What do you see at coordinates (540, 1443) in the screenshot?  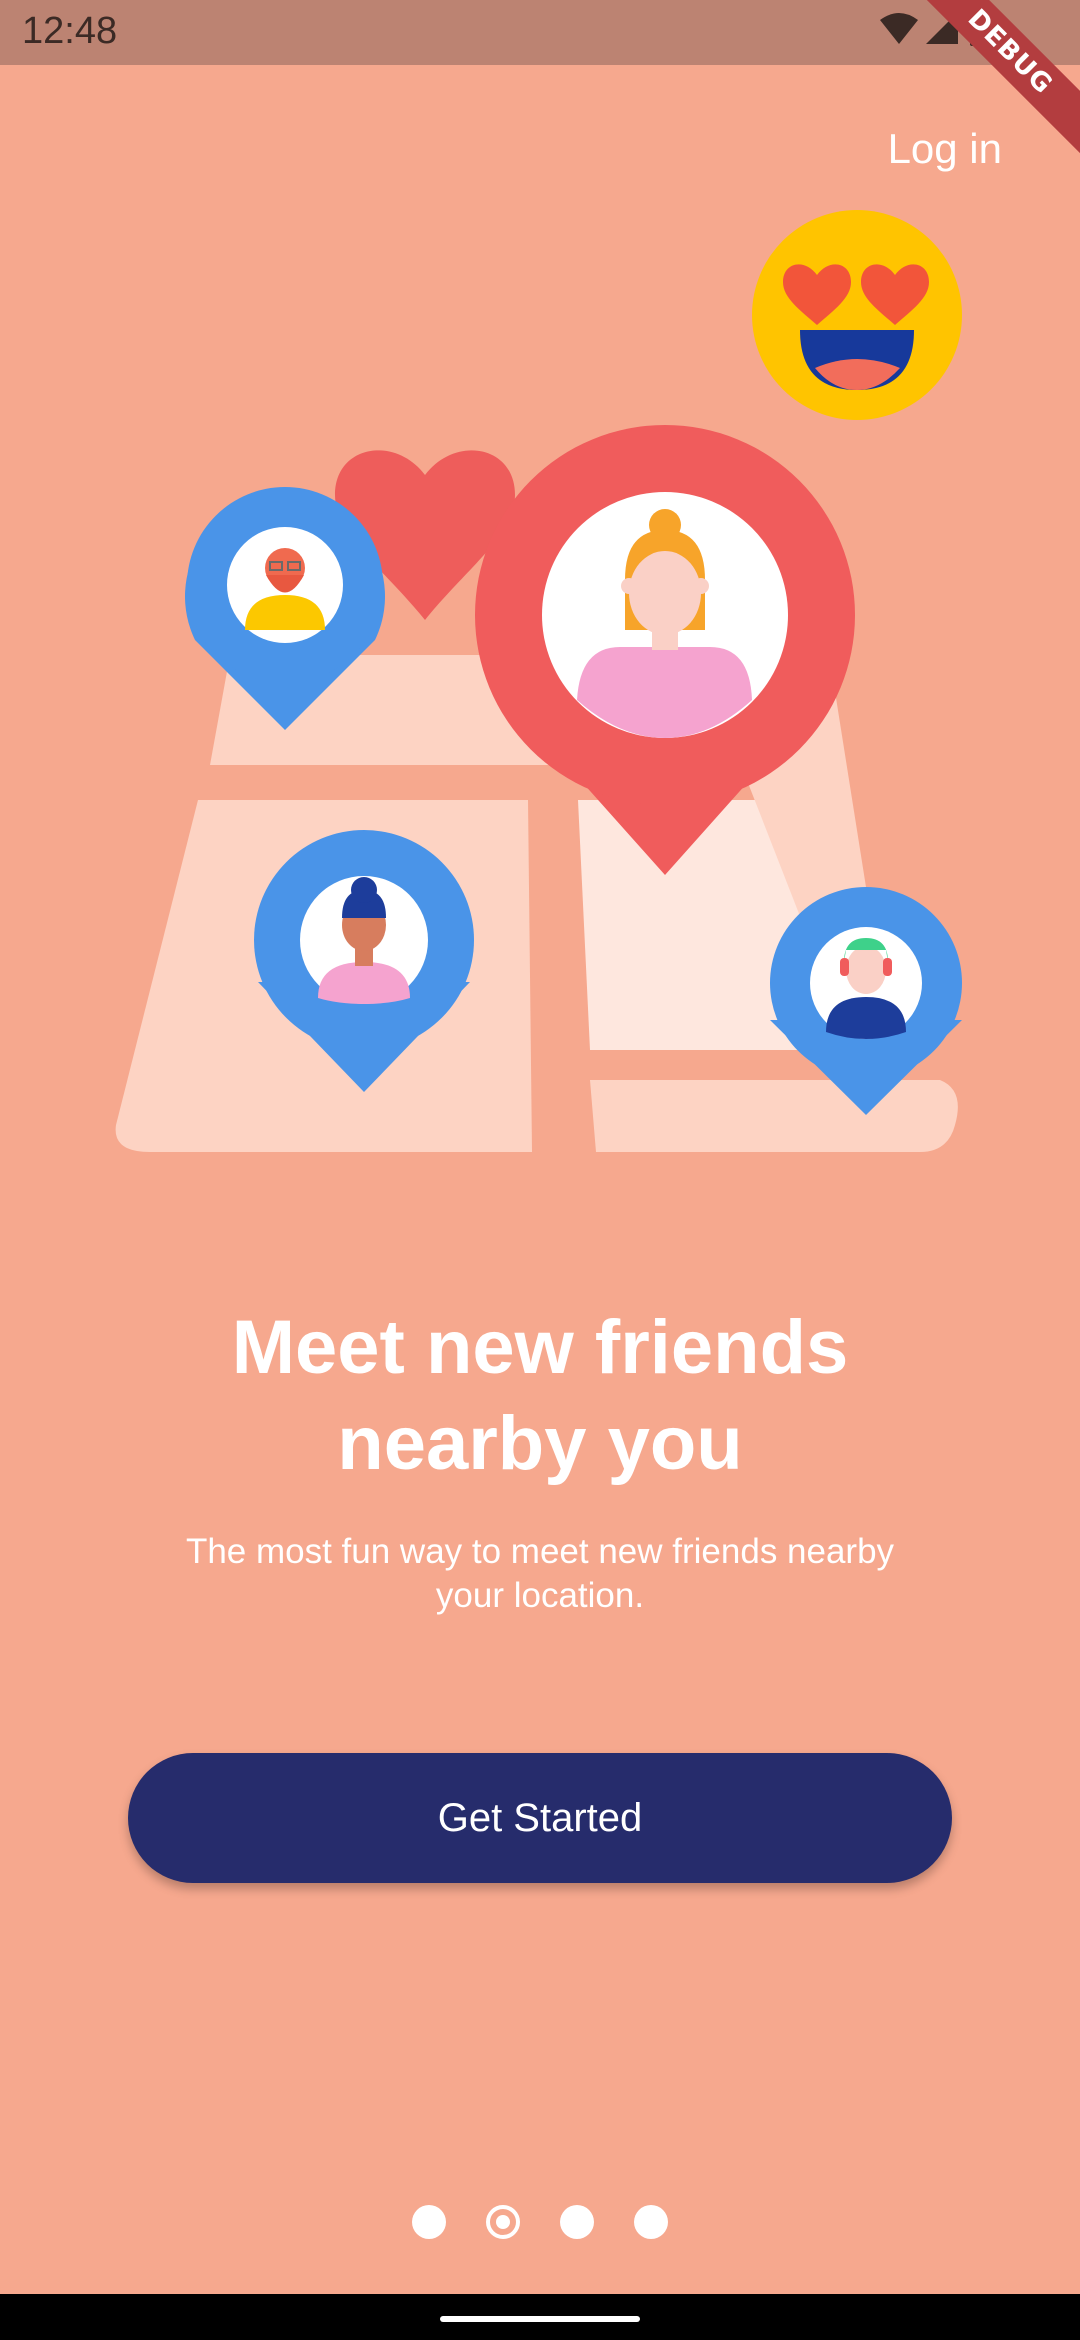 I see `title-line-2: nearby you` at bounding box center [540, 1443].